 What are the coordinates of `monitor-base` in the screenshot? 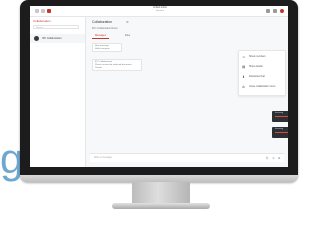 It's located at (161, 206).